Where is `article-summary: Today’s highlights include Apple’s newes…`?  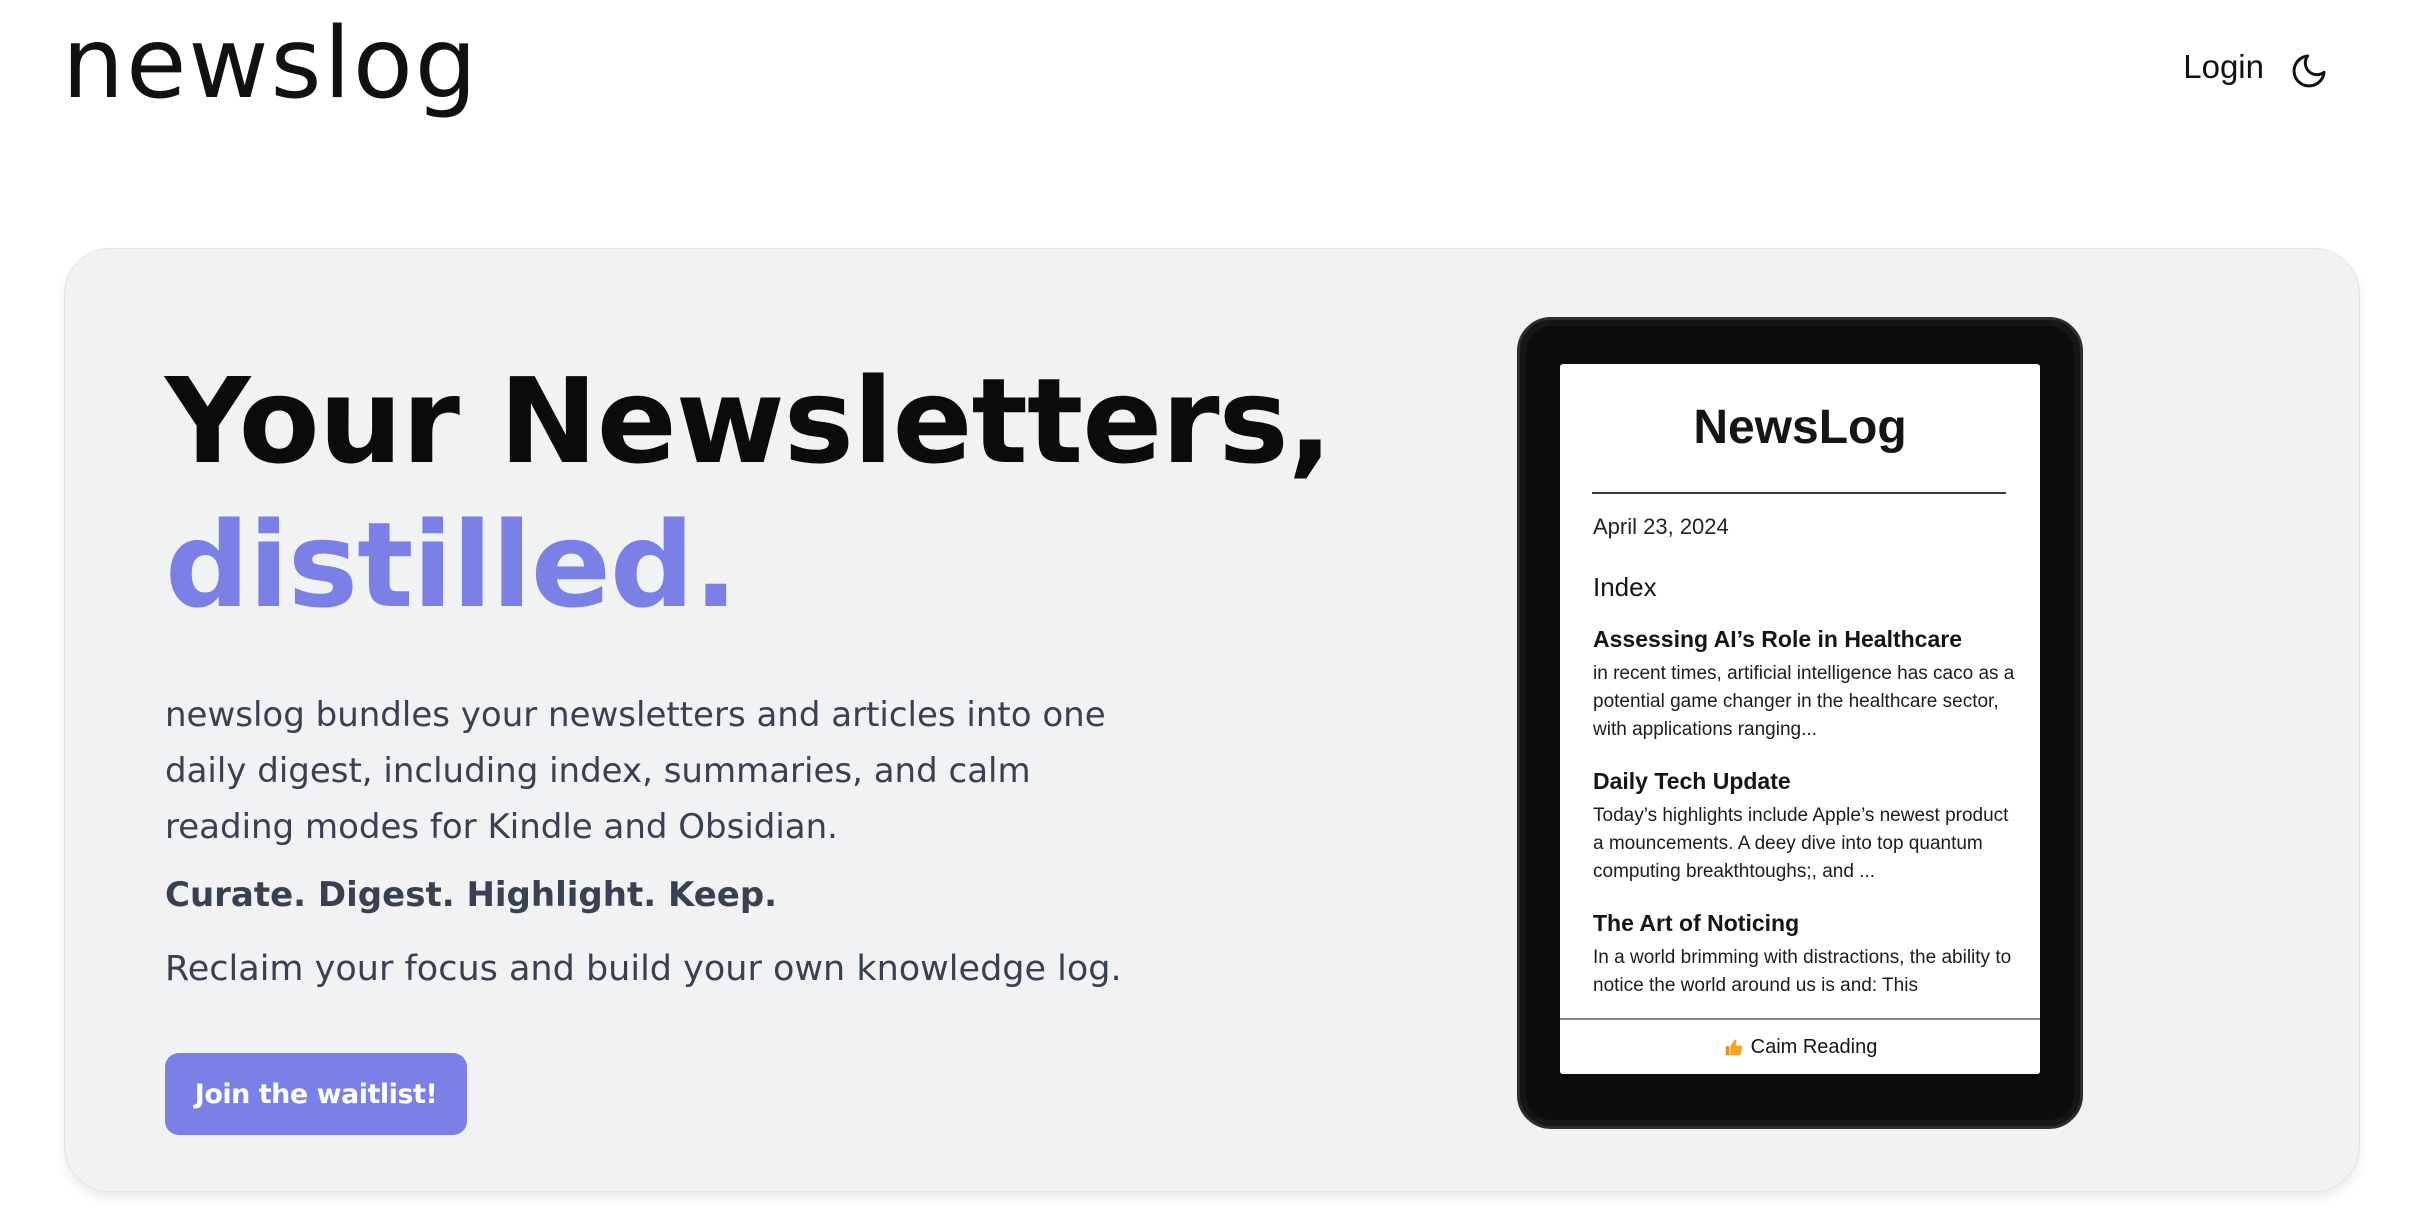
article-summary: Today’s highlights include Apple’s newes… is located at coordinates (1801, 843).